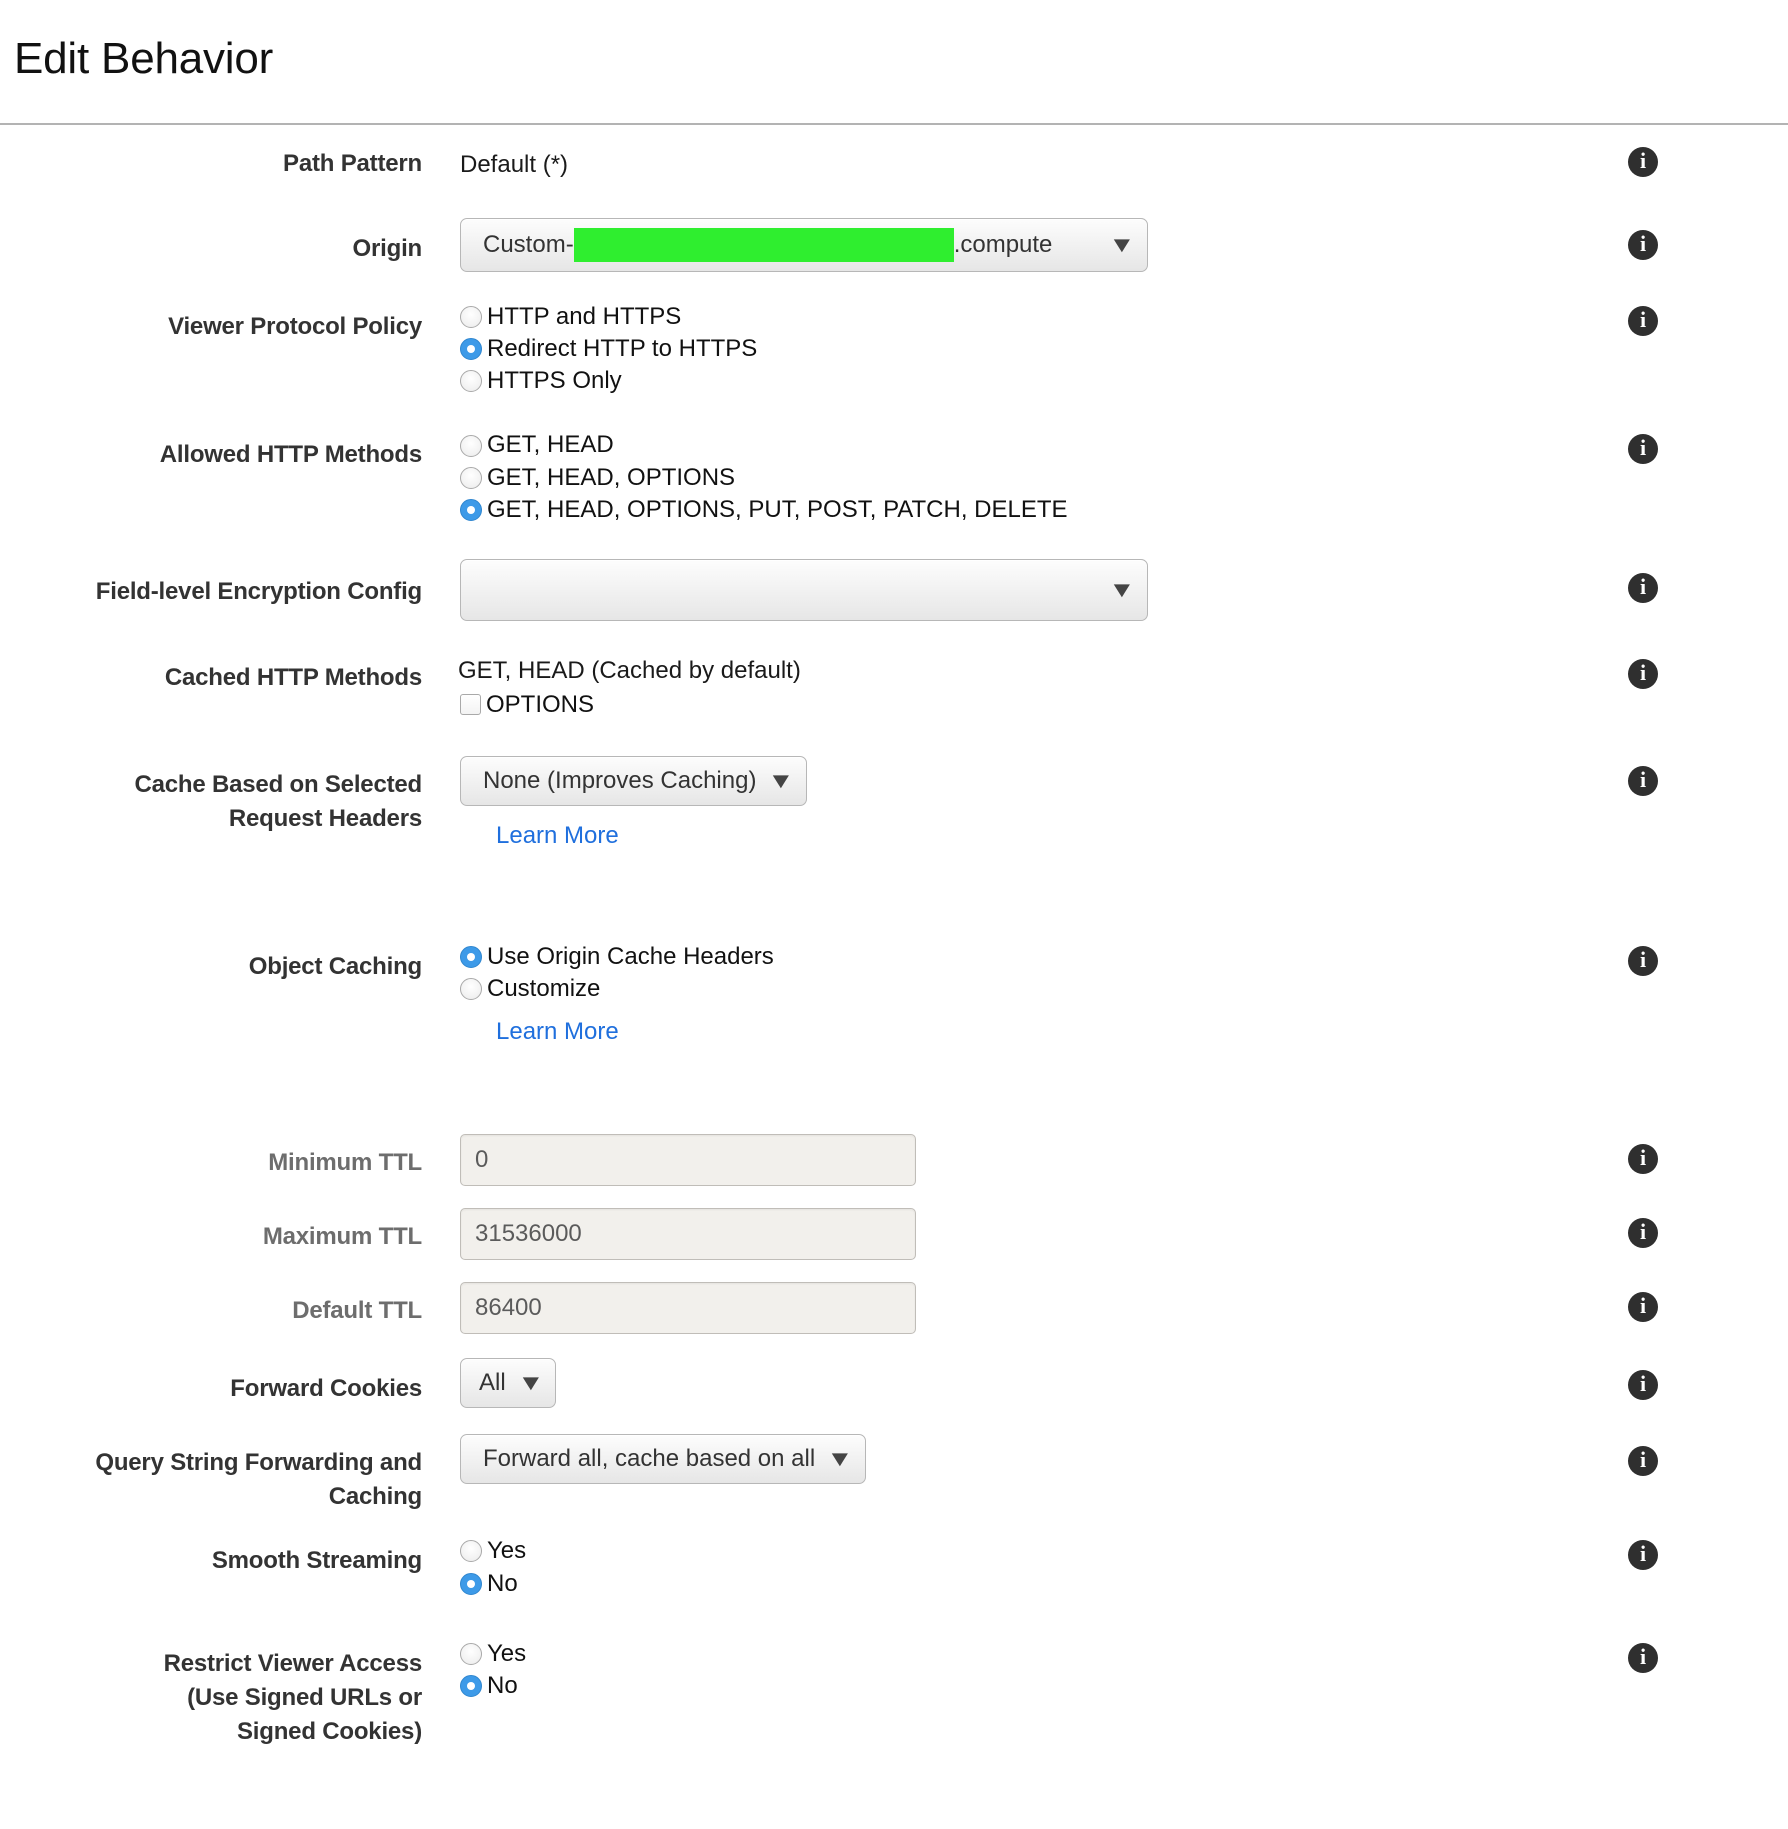  I want to click on field-origin: Custom- .compute ▼, so click(996, 244).